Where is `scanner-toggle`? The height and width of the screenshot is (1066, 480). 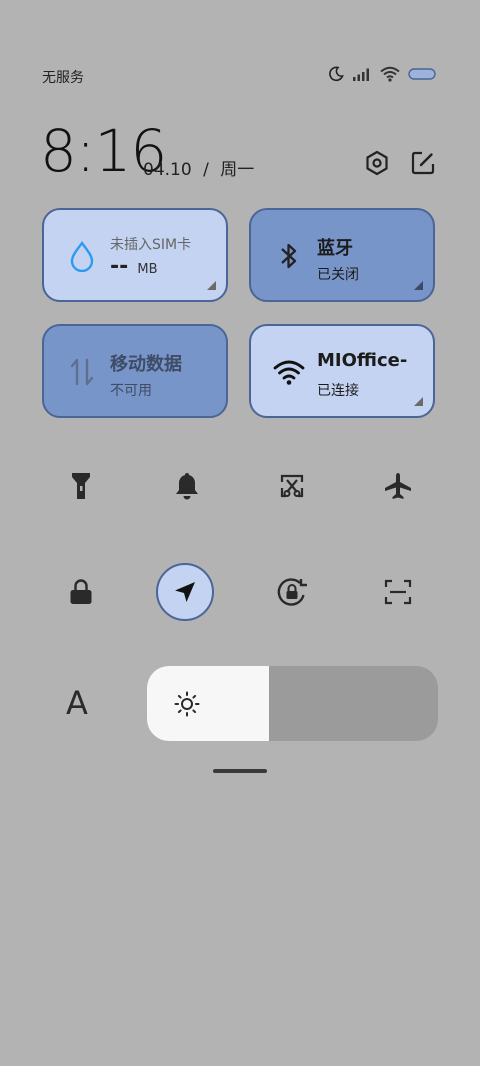
scanner-toggle is located at coordinates (398, 592).